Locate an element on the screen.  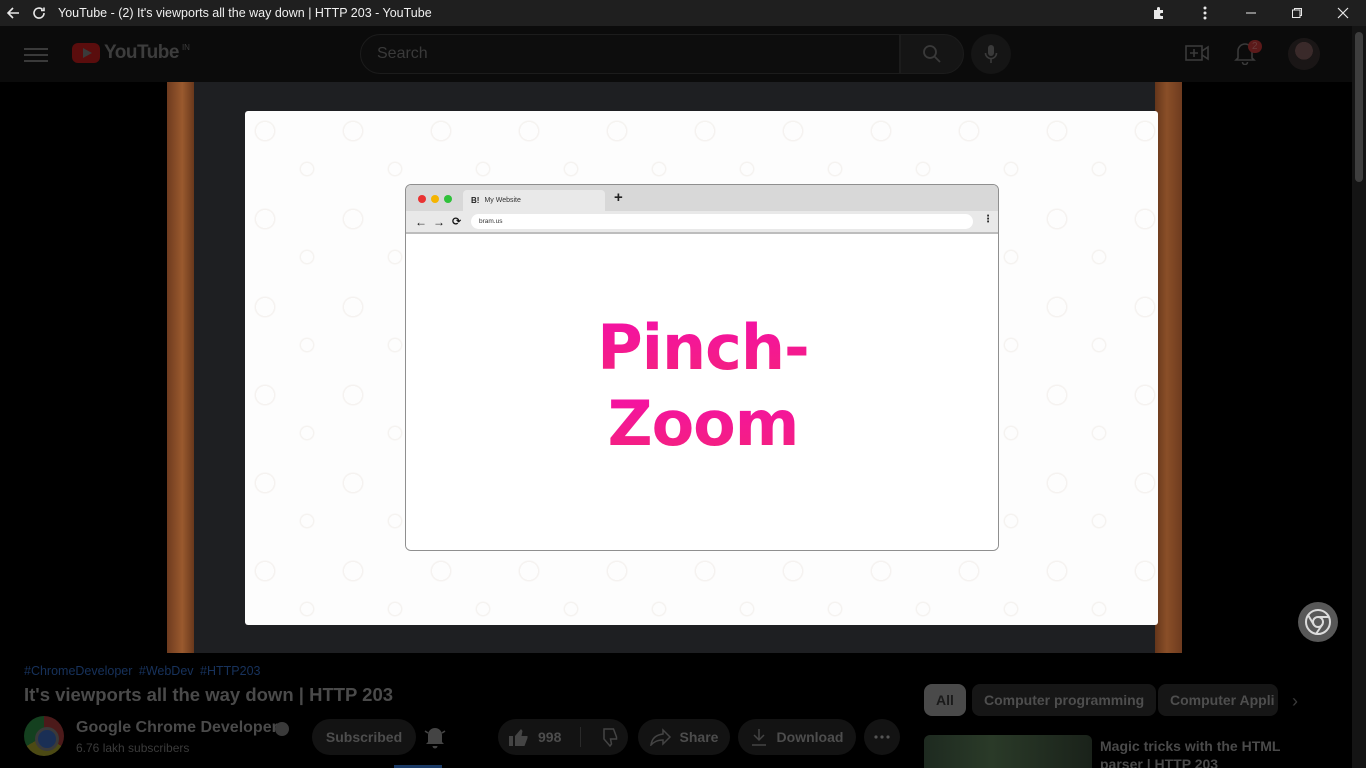
chip-all: All is located at coordinates (945, 700).